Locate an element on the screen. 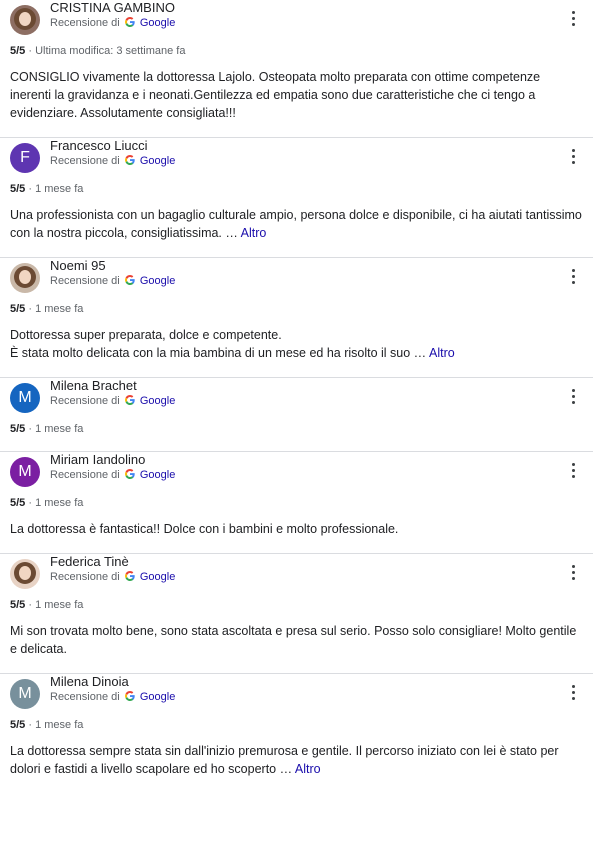 This screenshot has width=593, height=843. review-header: M Milena Dinoia Recensione di Google is located at coordinates (296, 696).